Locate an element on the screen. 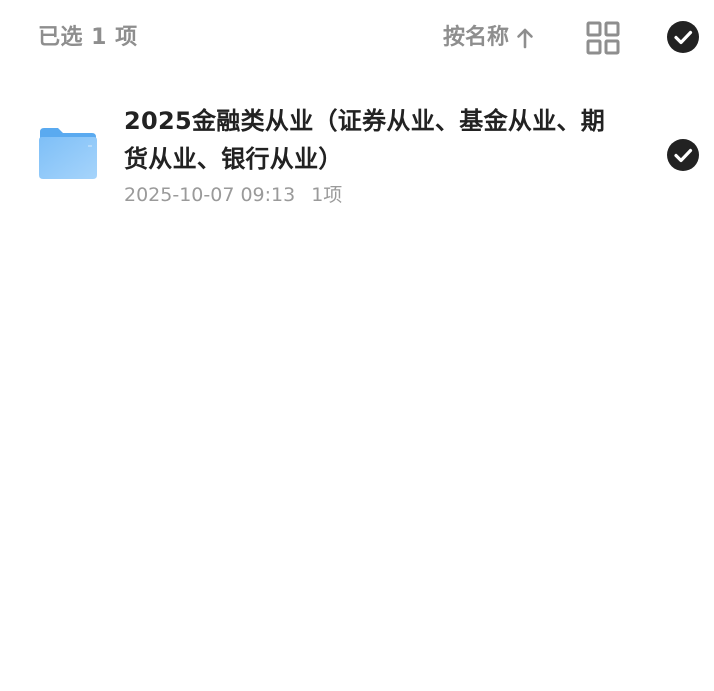 Image resolution: width=714 pixels, height=691 pixels. selected-count-label: 已选 1 项 is located at coordinates (88, 37).